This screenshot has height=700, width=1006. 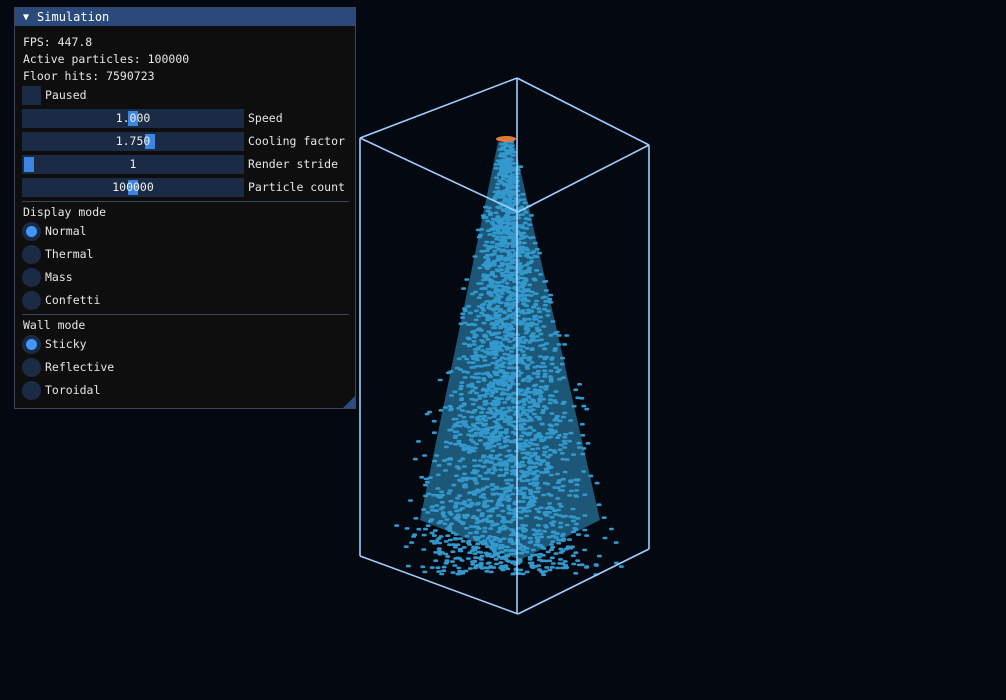 I want to click on cooling-factor-slider: 1.750, so click(x=133, y=141).